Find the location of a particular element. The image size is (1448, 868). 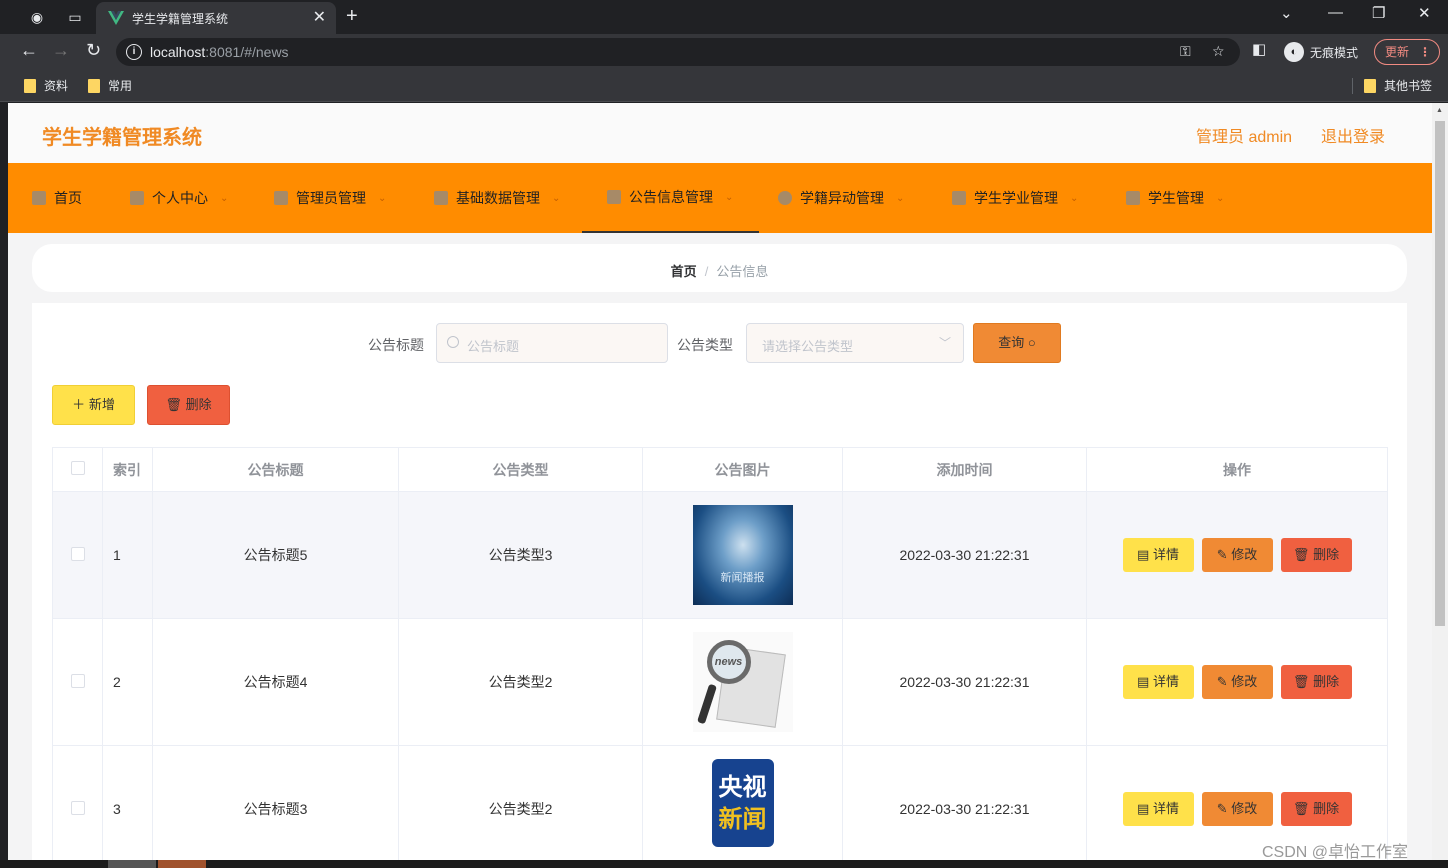

trash-icon: 🗑 is located at coordinates (1301, 681).